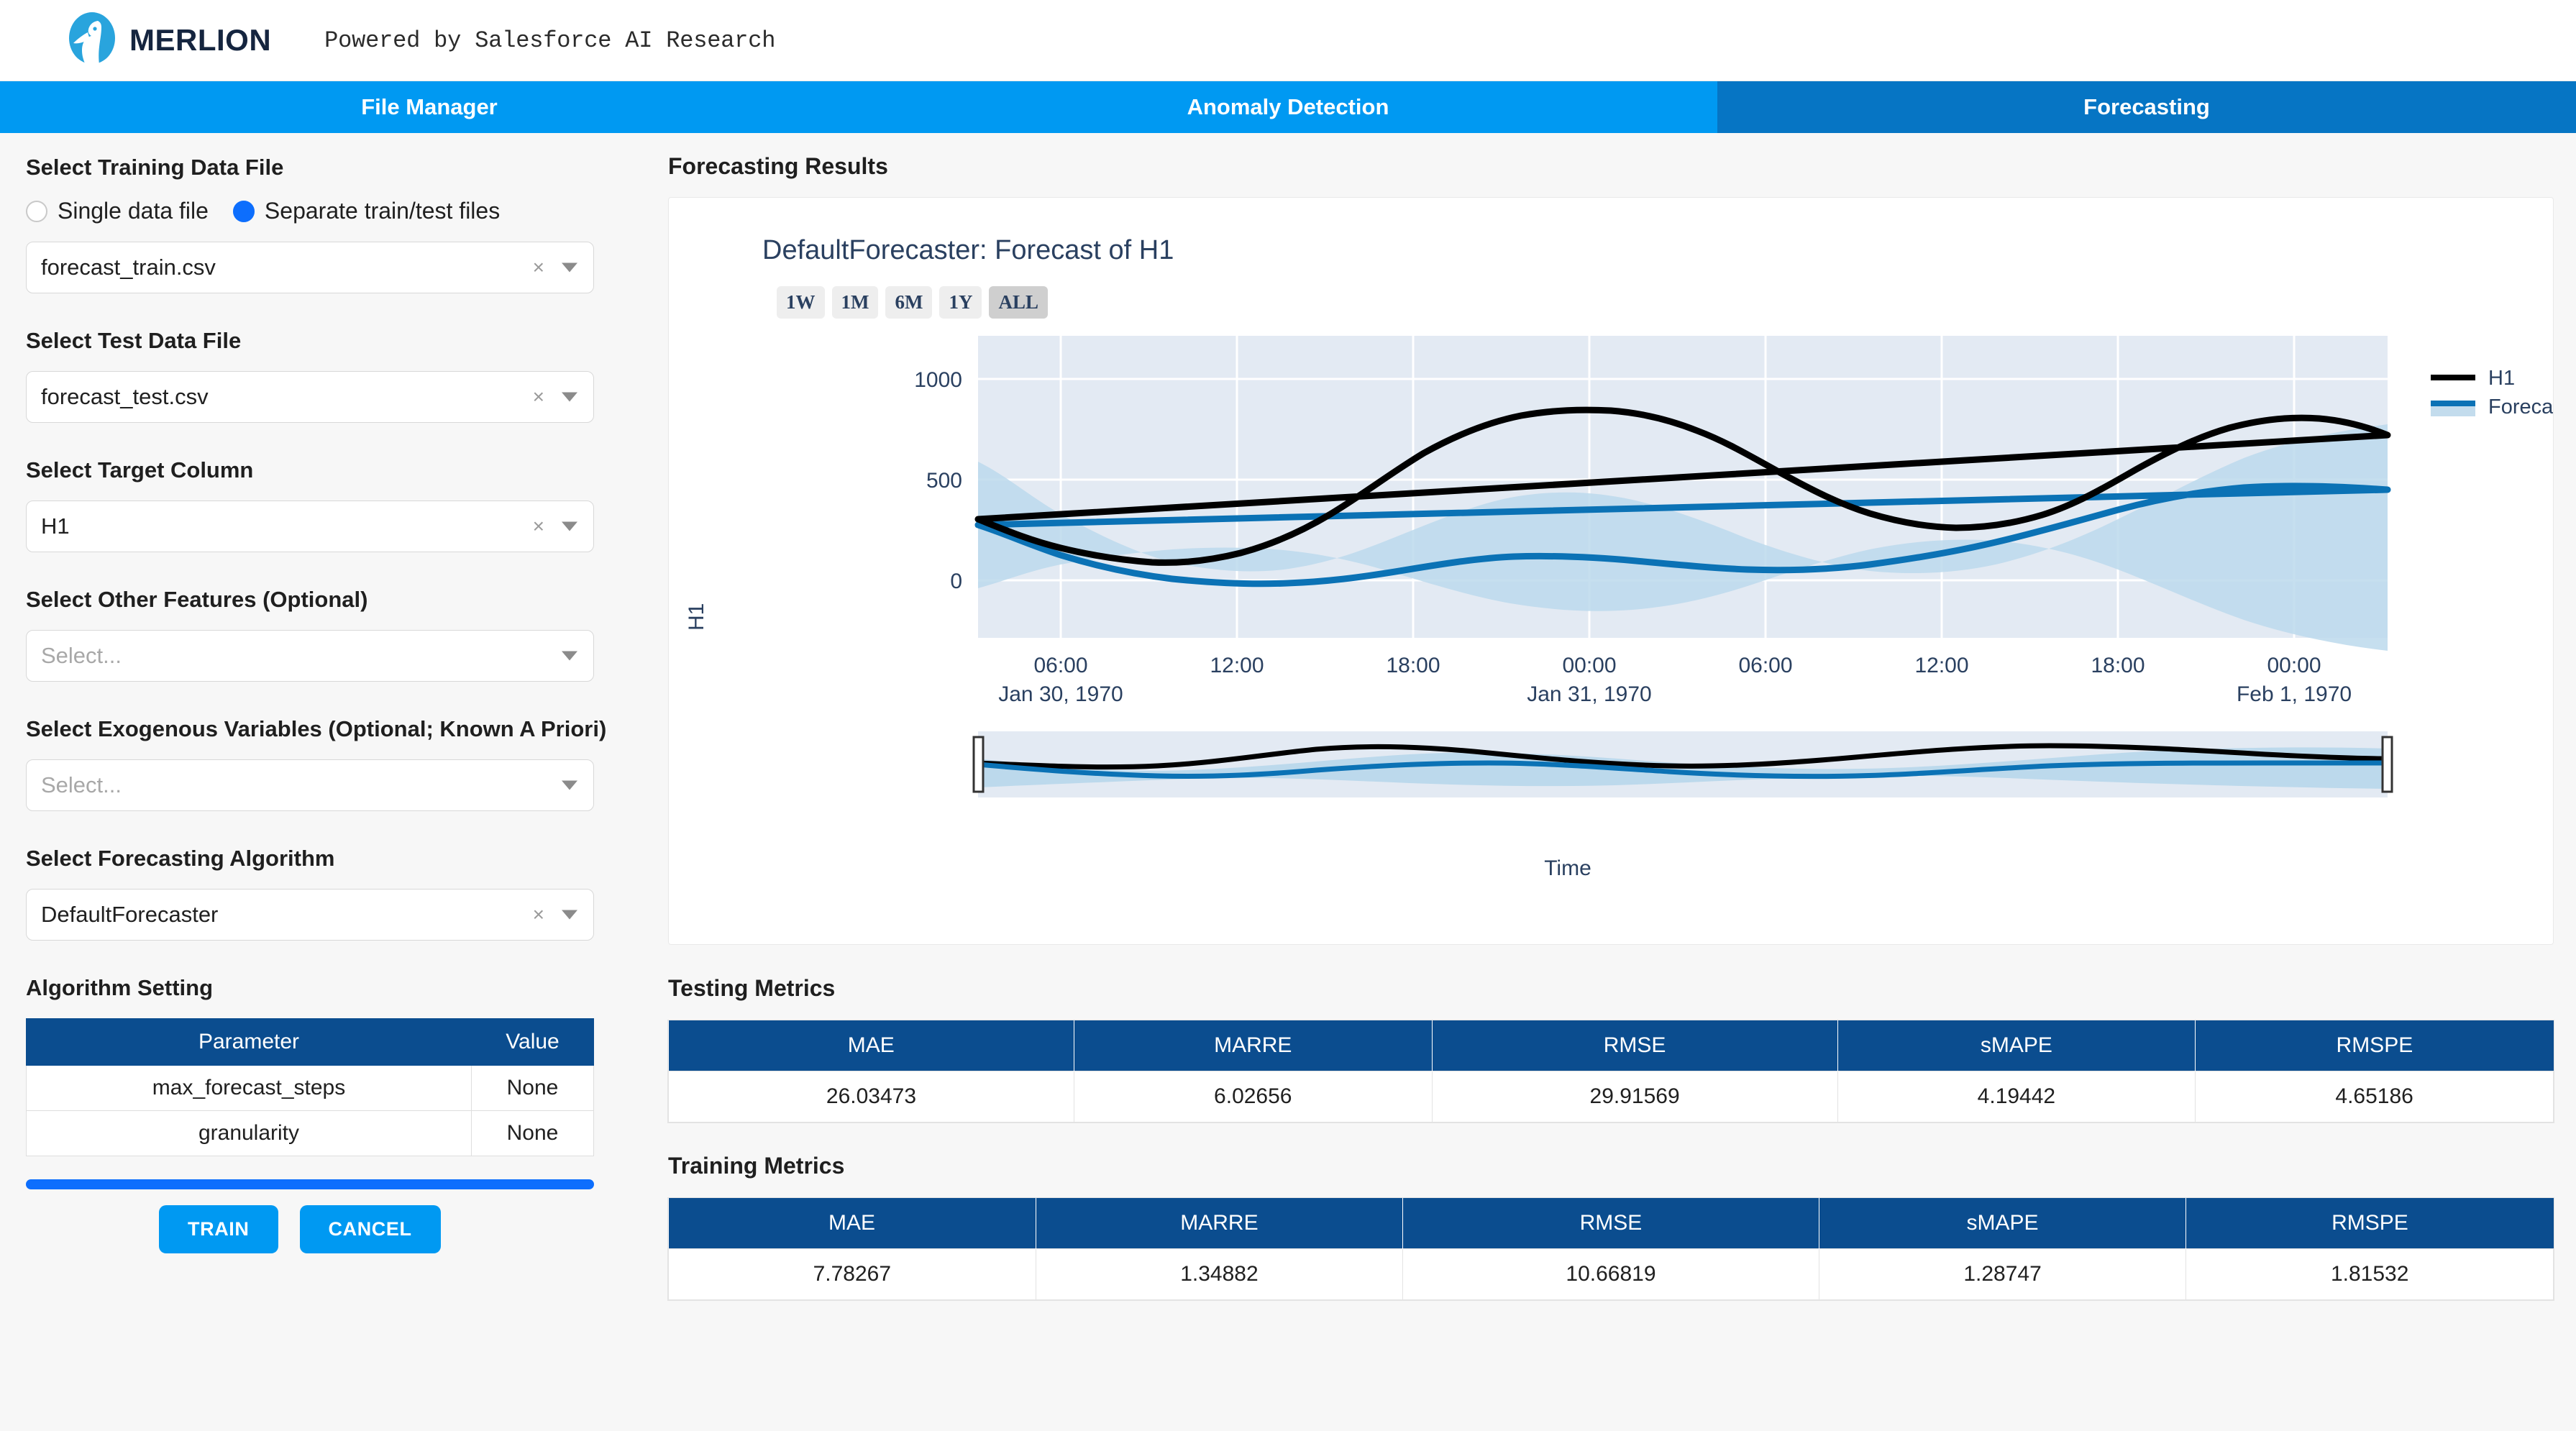 The height and width of the screenshot is (1431, 2576). I want to click on test-file-select: forecast_test.csv ×, so click(310, 397).